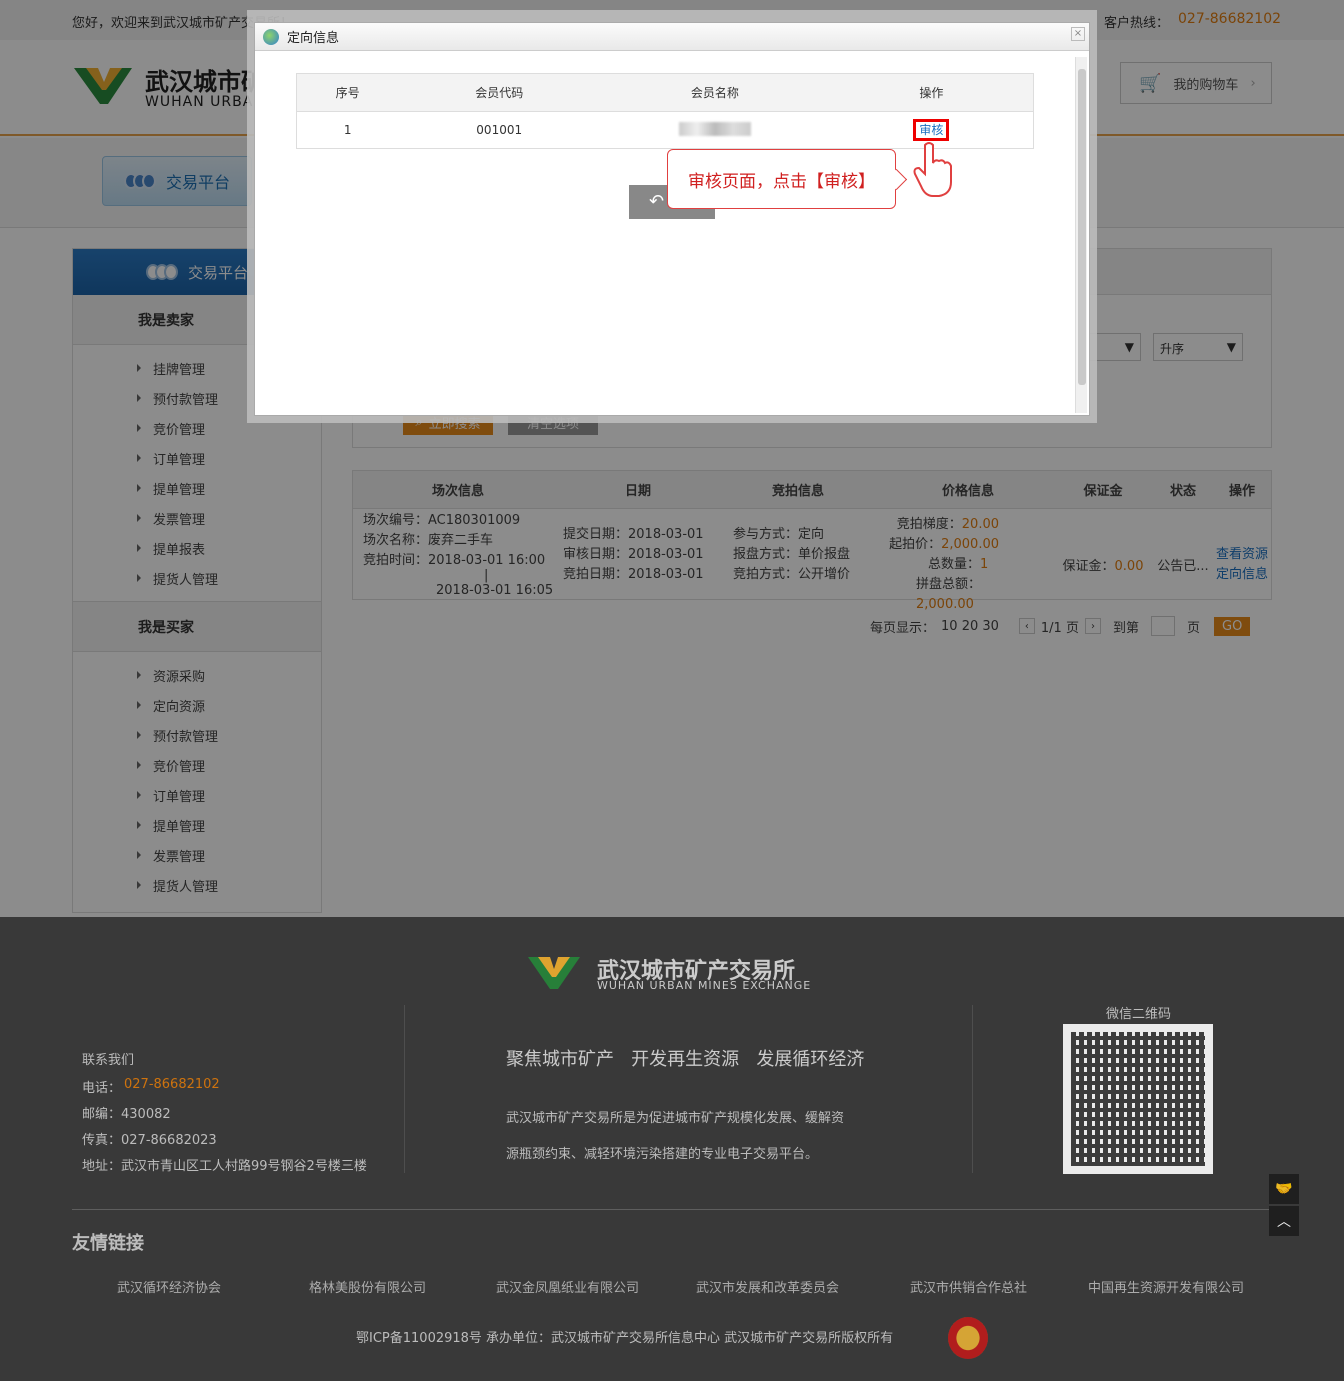  Describe the element at coordinates (313, 38) in the screenshot. I see `dialog-title: 定向信息` at that location.